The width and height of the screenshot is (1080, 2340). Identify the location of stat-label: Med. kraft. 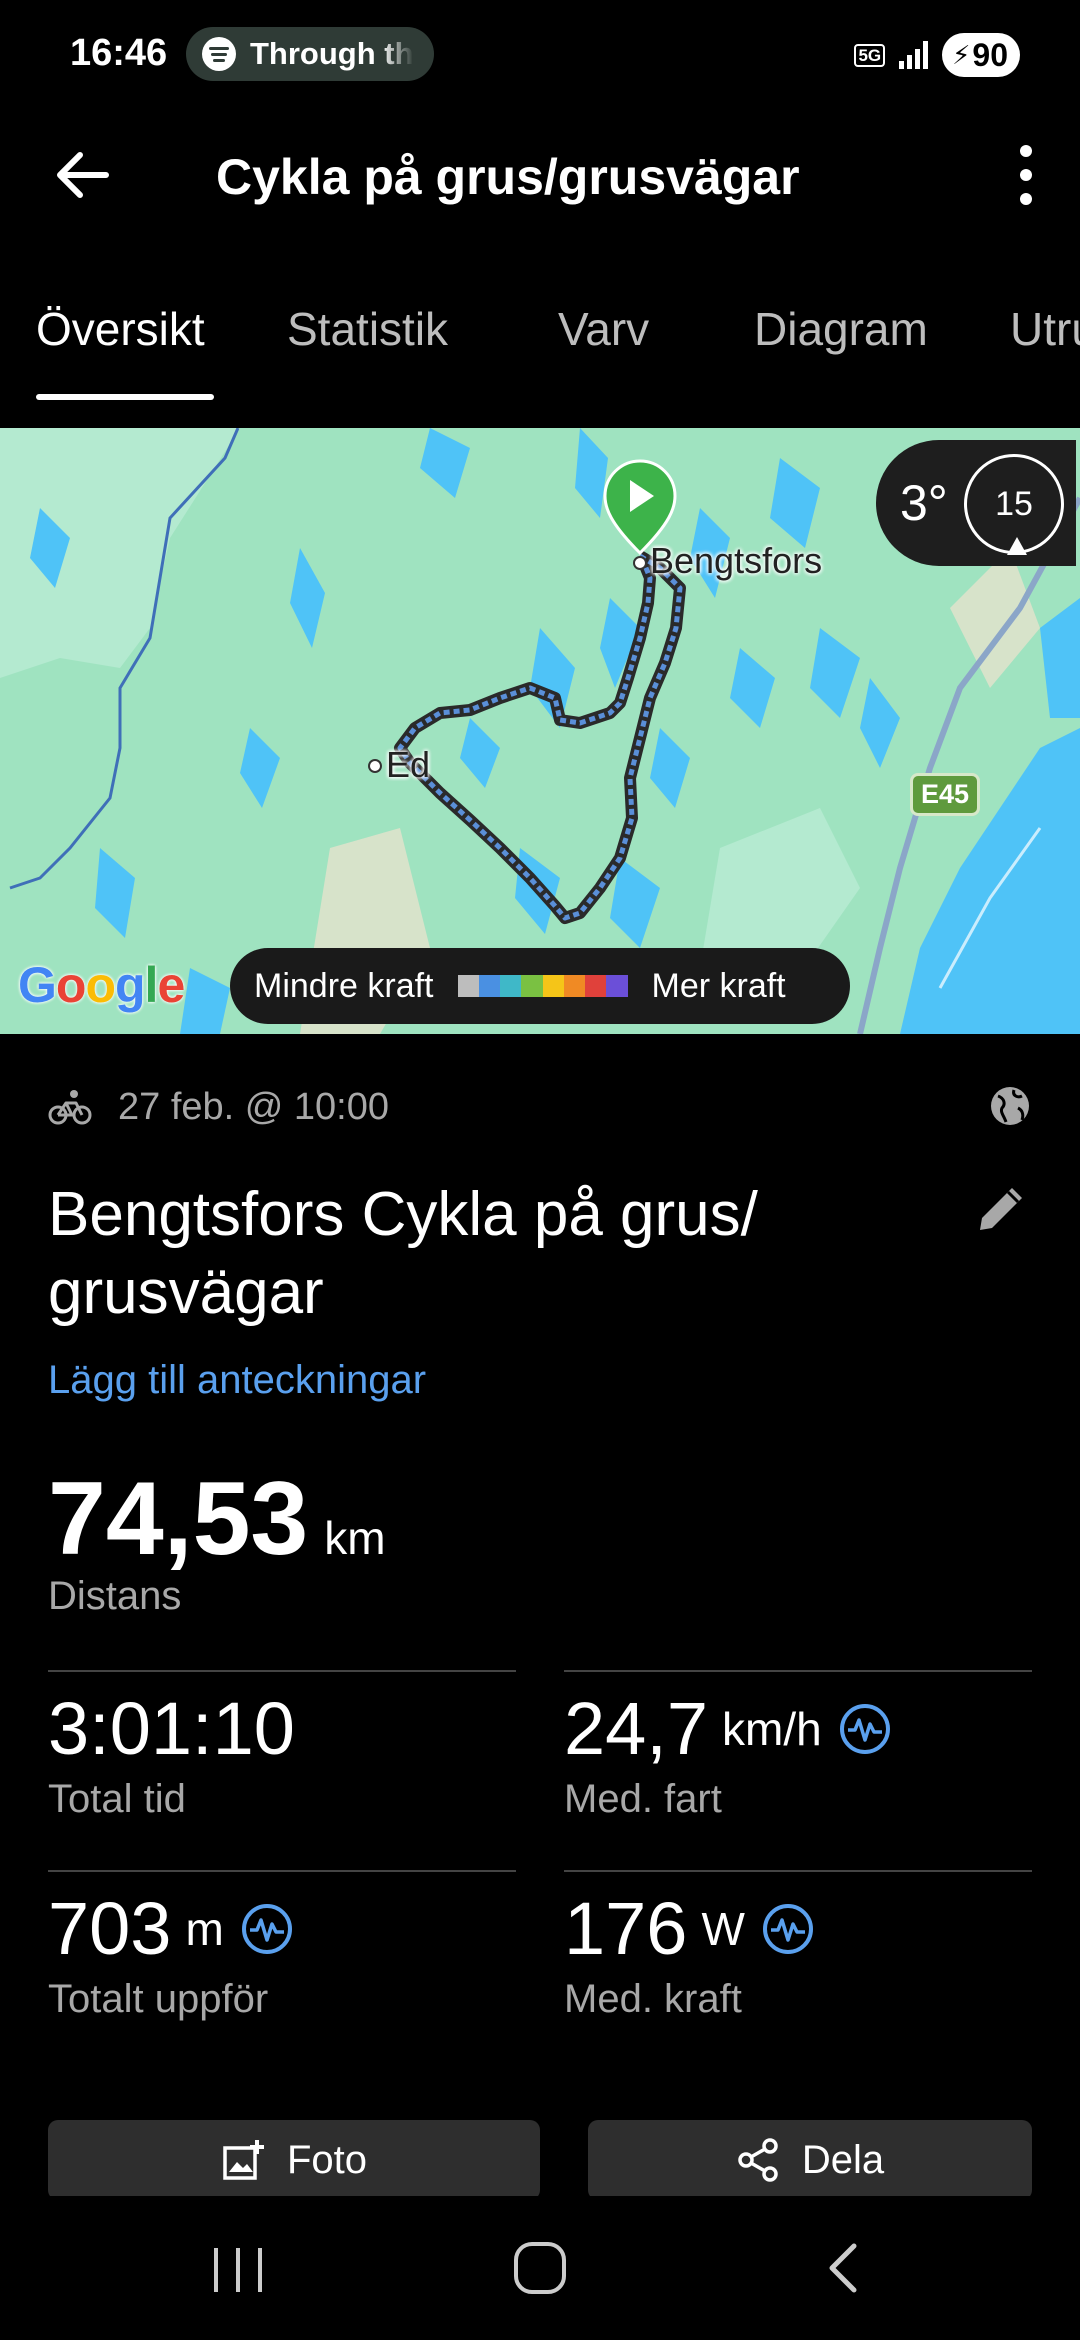
(653, 1999).